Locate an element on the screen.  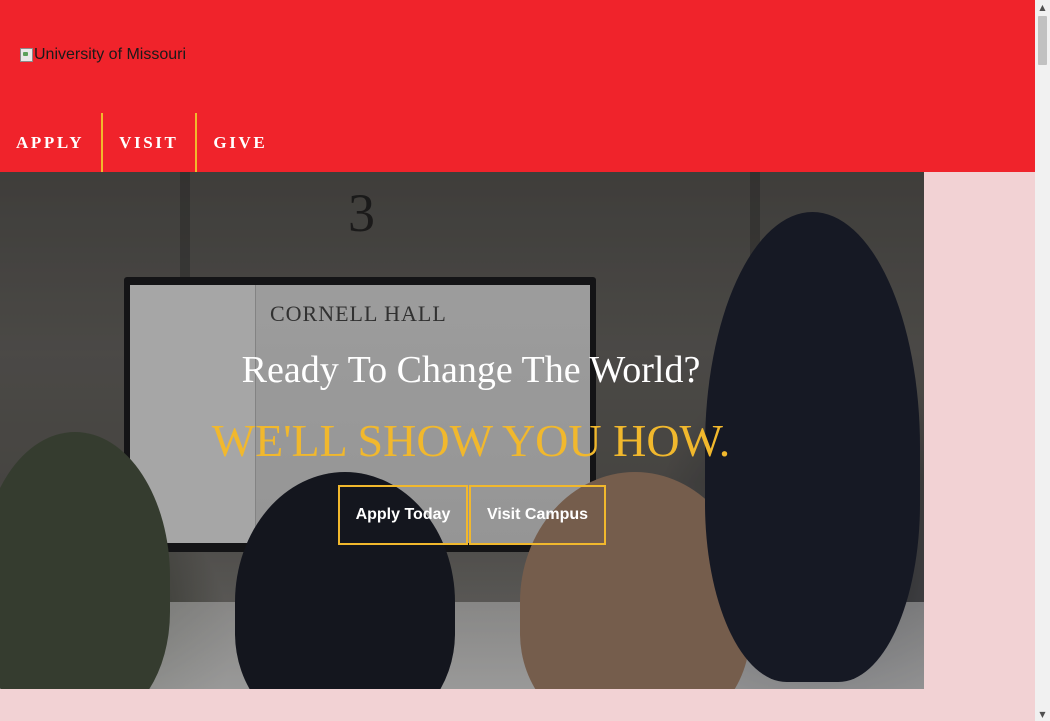
nav-item-visit: VISIT is located at coordinates (150, 142).